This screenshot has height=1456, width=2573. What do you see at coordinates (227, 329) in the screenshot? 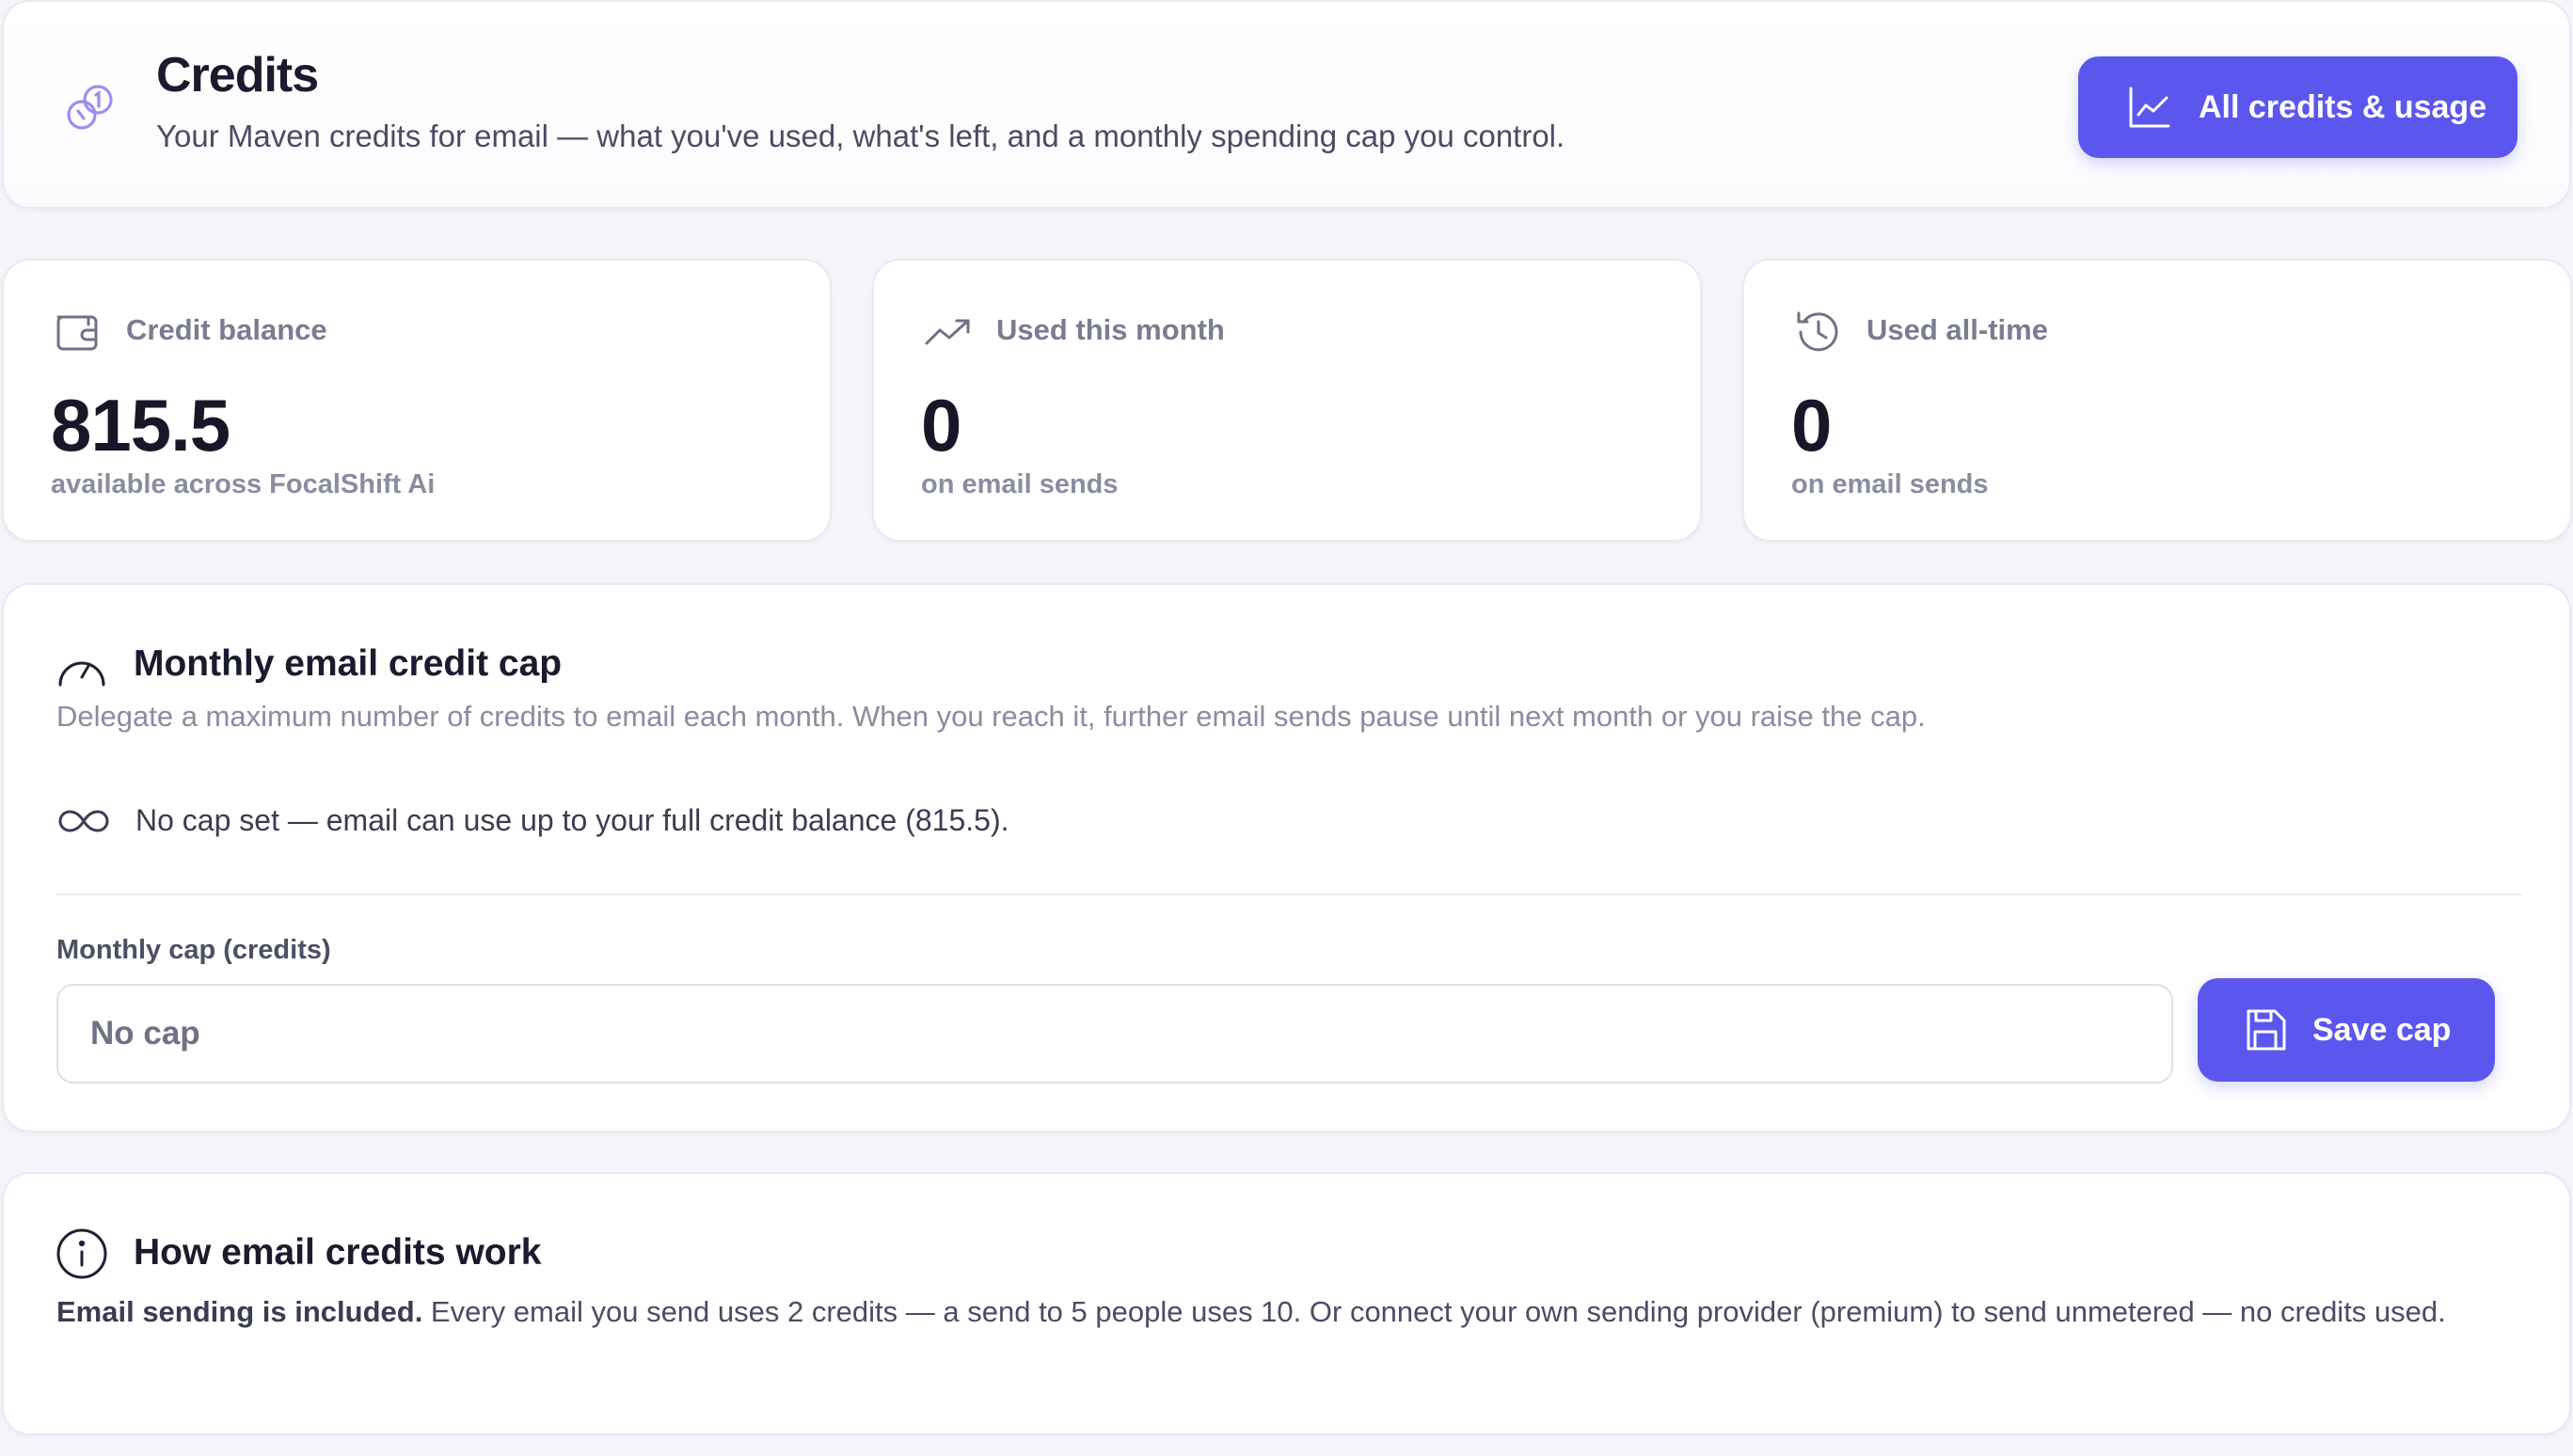
I see `credit-balance-label: Credit balance` at bounding box center [227, 329].